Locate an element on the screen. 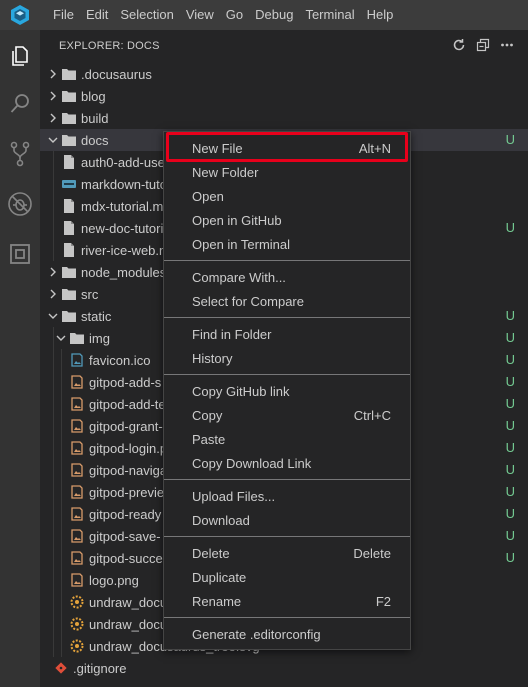 The image size is (528, 687). menu-help: Help is located at coordinates (380, 15).